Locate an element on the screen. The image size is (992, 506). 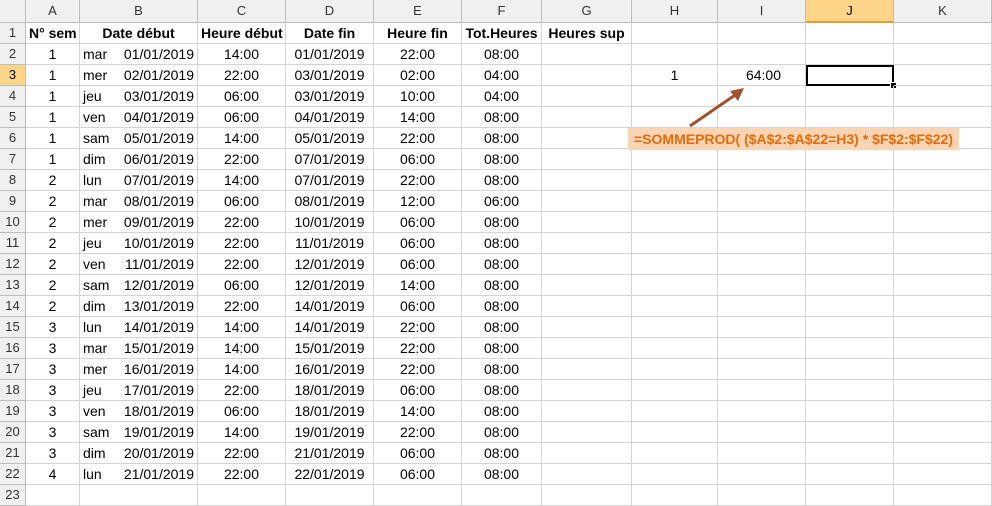
cell-f19: 08:00 is located at coordinates (502, 411).